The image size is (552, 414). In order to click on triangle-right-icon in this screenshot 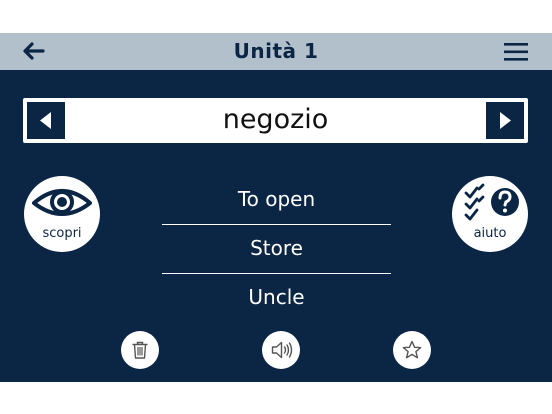, I will do `click(505, 120)`.